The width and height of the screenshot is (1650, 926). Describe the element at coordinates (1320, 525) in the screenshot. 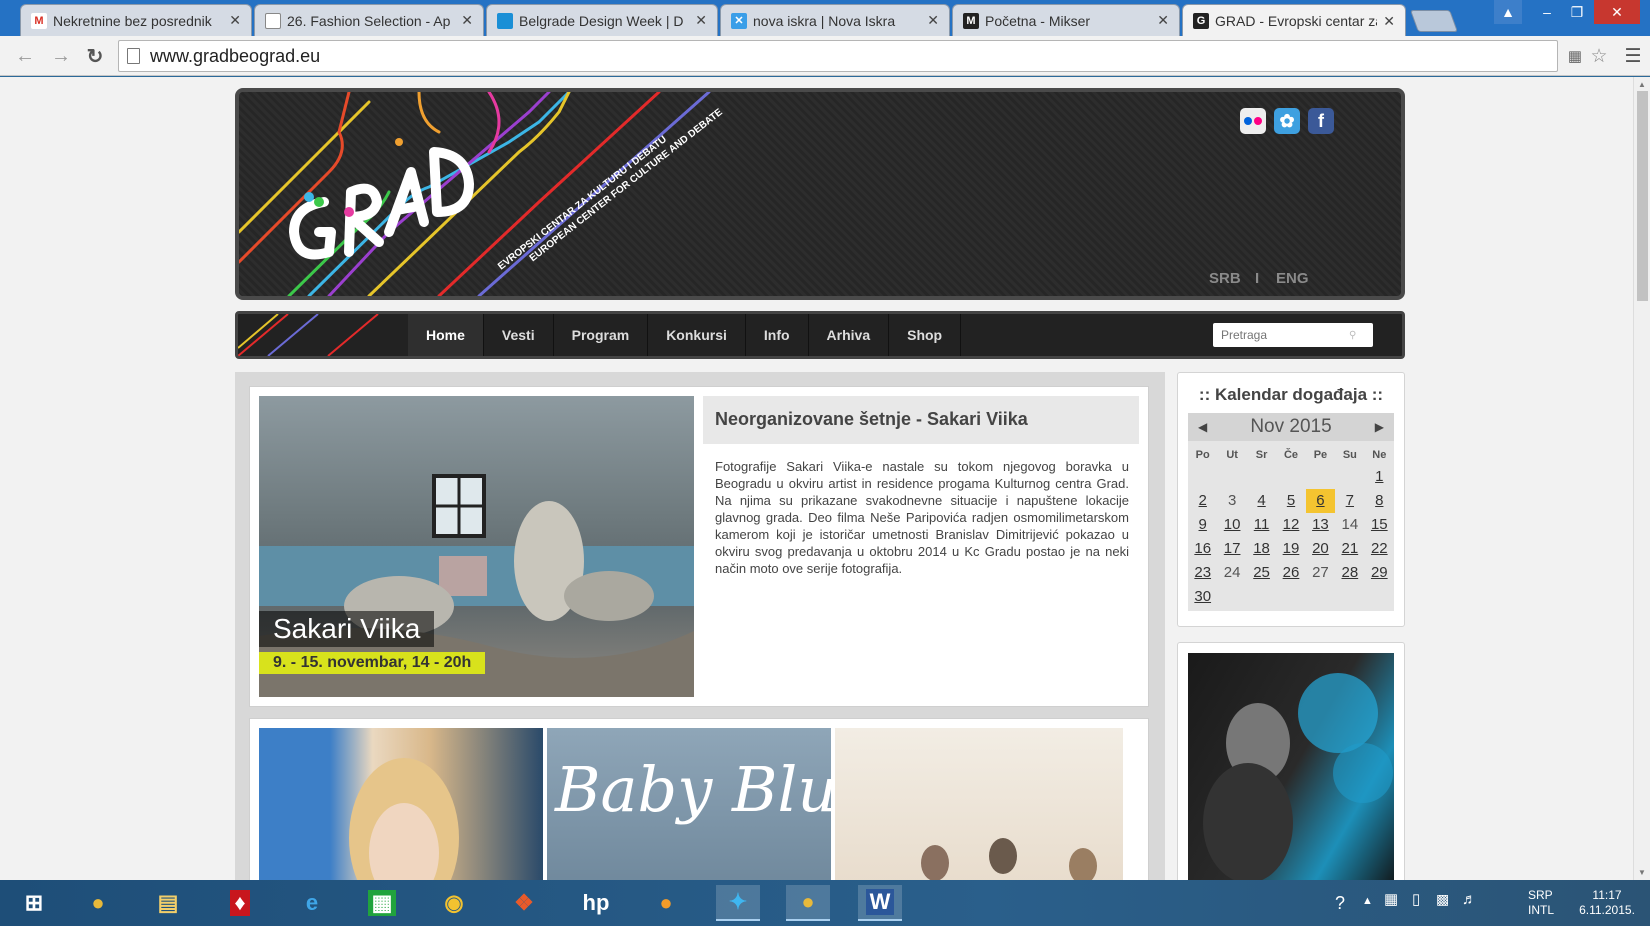

I see `calendar-day: 13` at that location.